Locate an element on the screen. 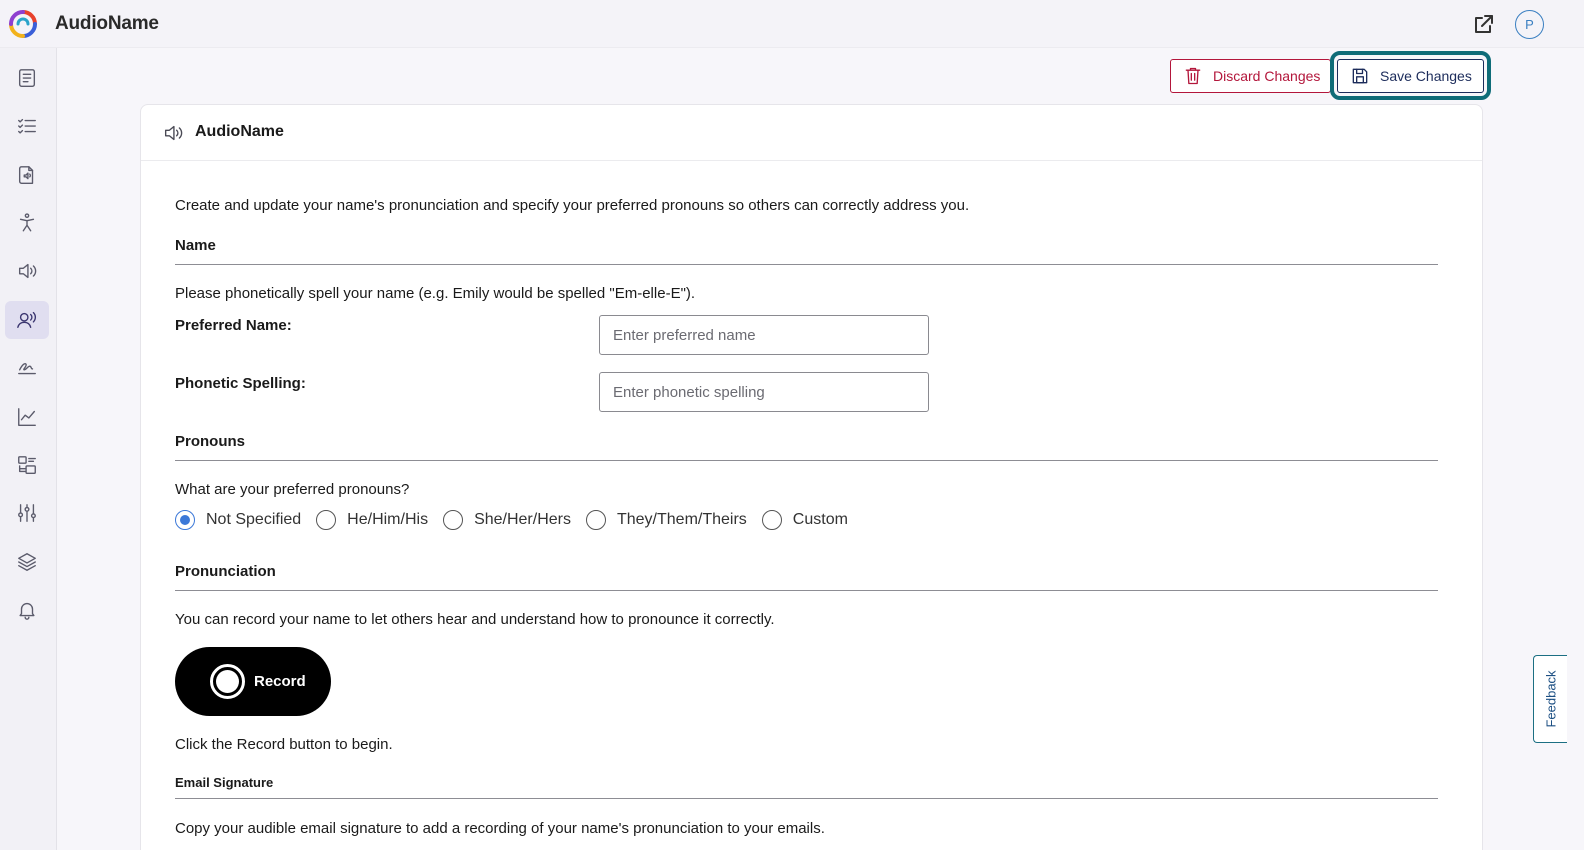 The width and height of the screenshot is (1584, 850). phonetic-spelling-label: Phonetic Spelling: is located at coordinates (240, 383).